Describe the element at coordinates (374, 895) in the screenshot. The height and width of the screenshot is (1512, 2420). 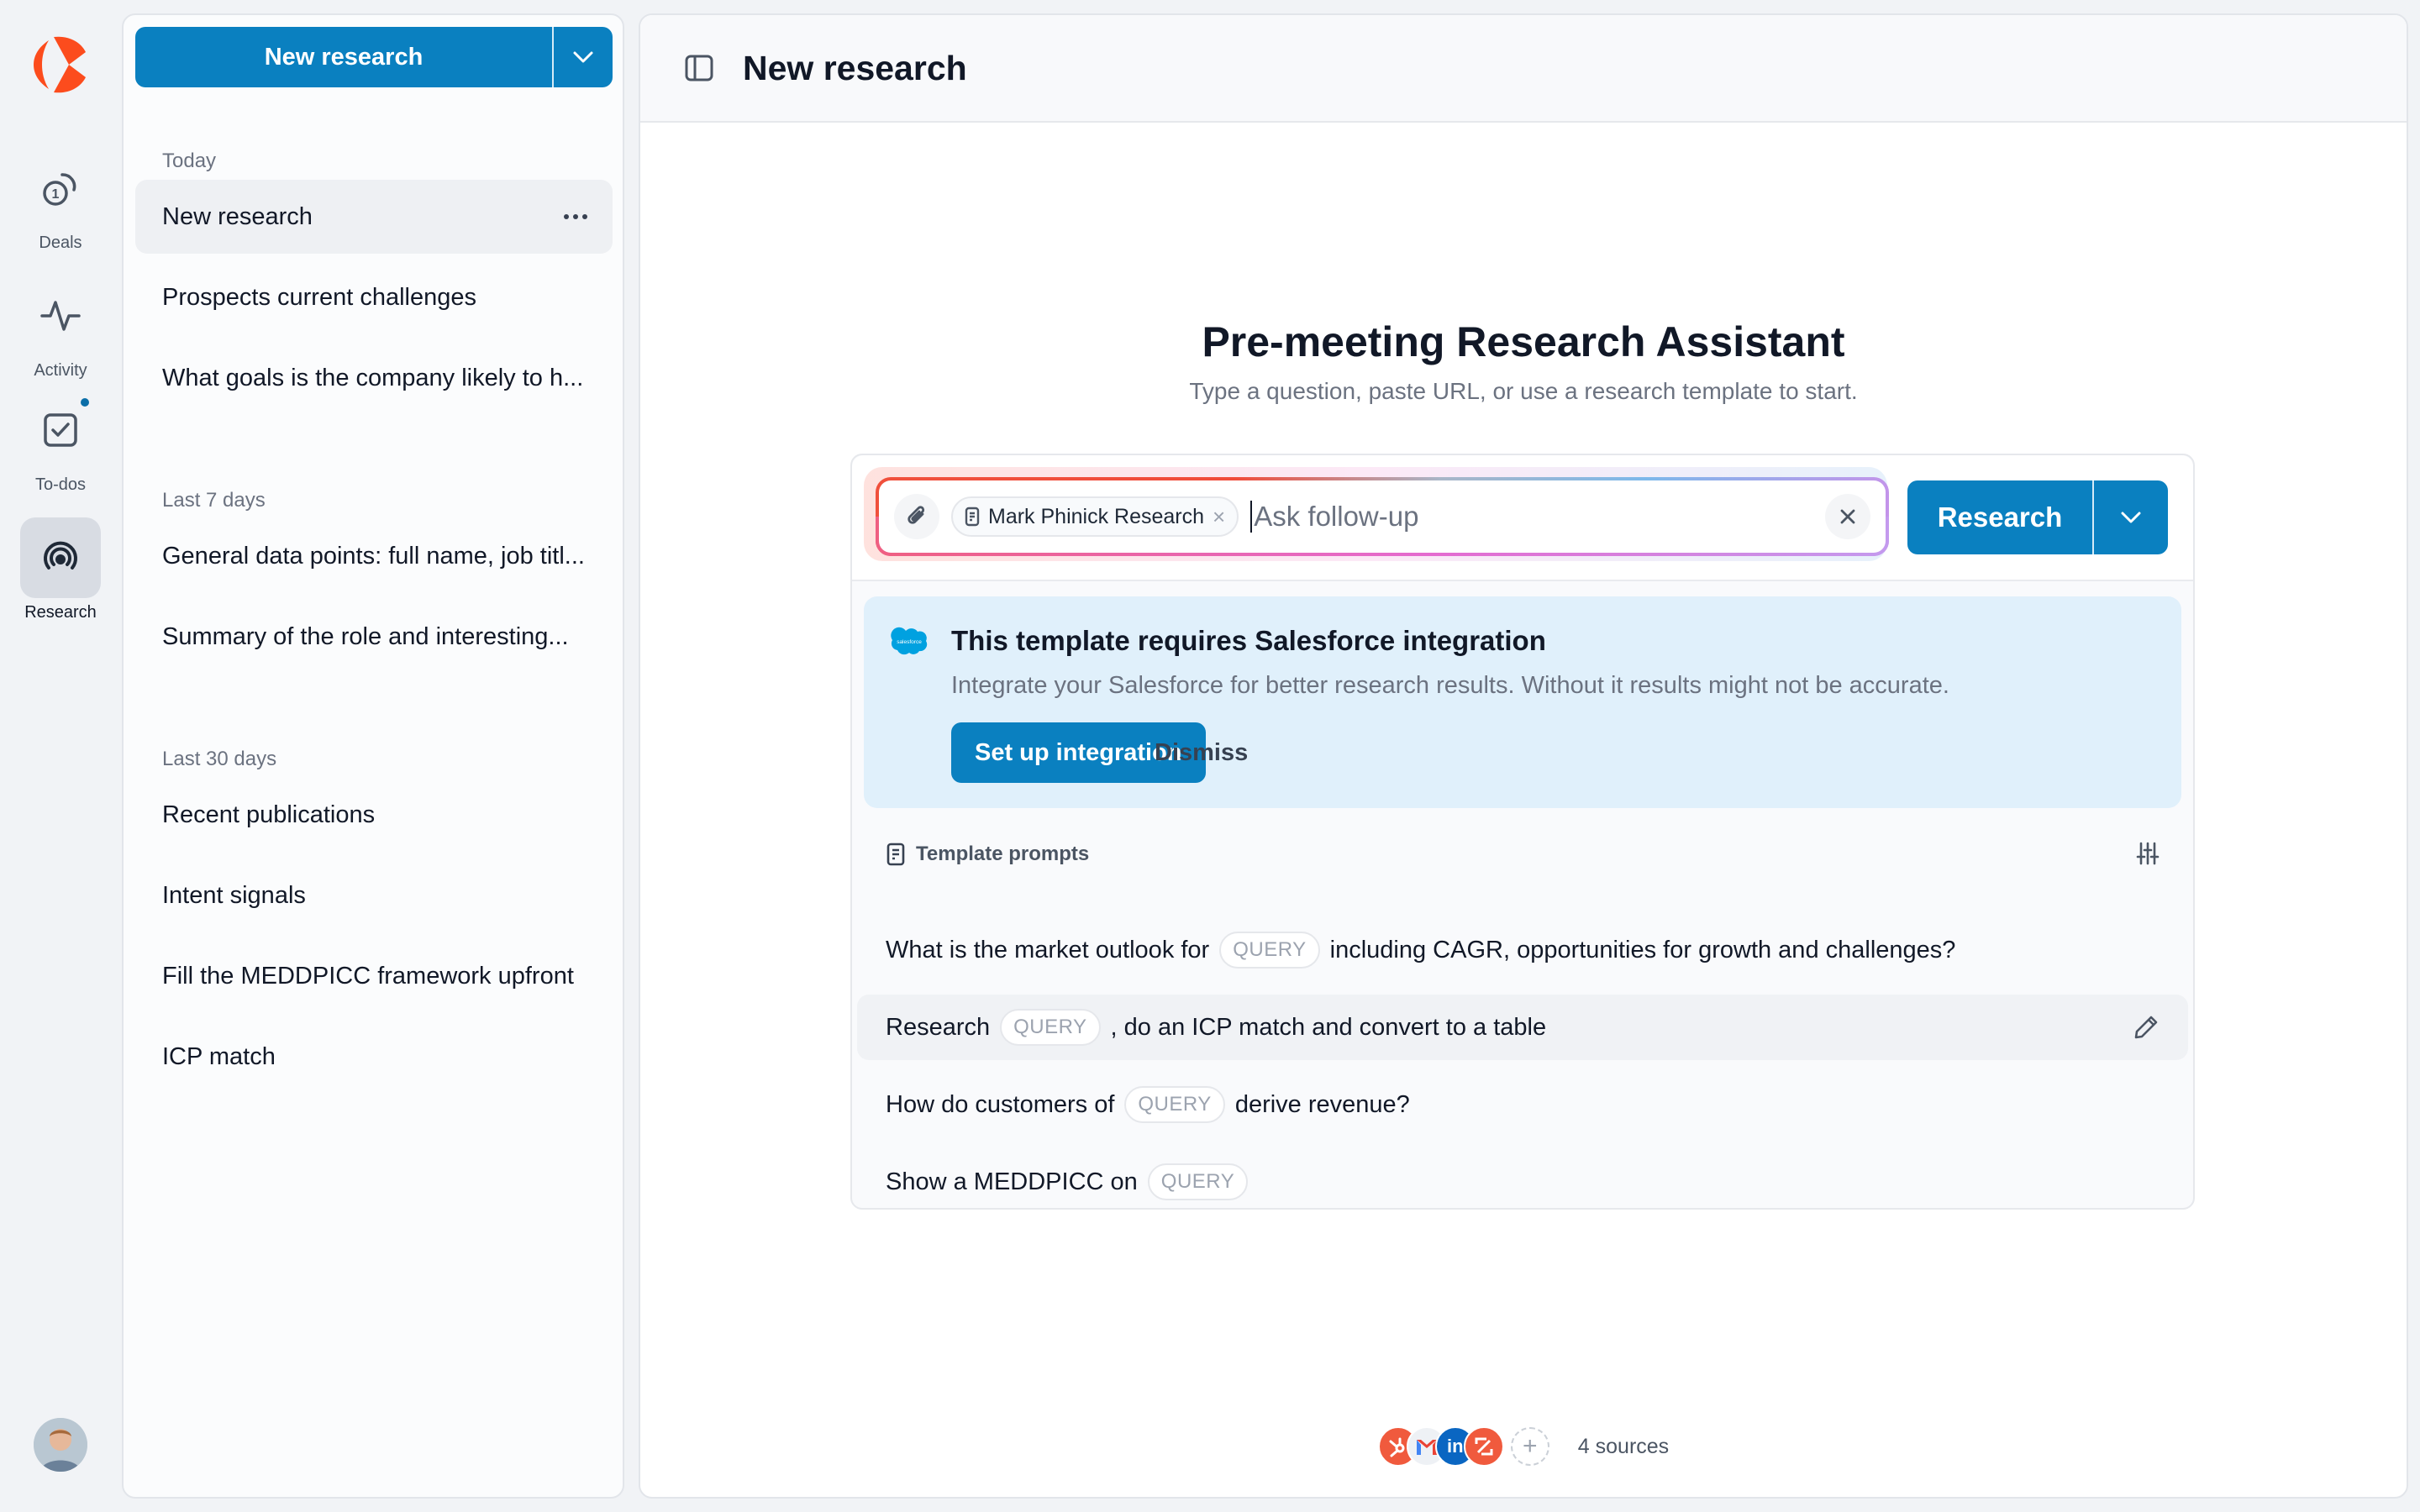
I see `history-item: Intent signals` at that location.